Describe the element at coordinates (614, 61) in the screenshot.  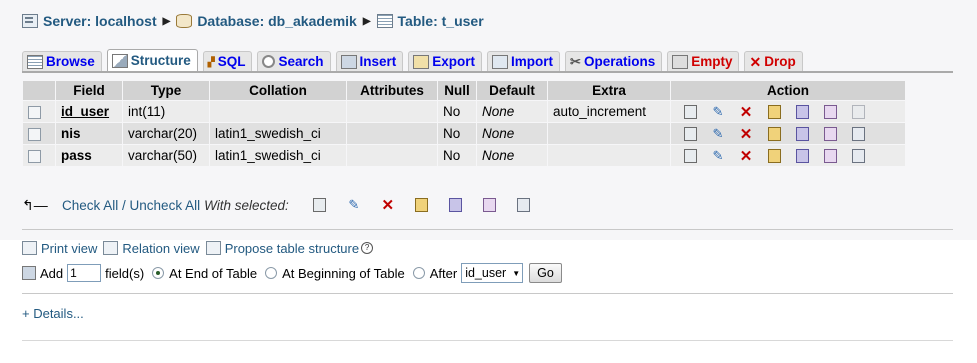
I see `tab-operations: ✂ Operations` at that location.